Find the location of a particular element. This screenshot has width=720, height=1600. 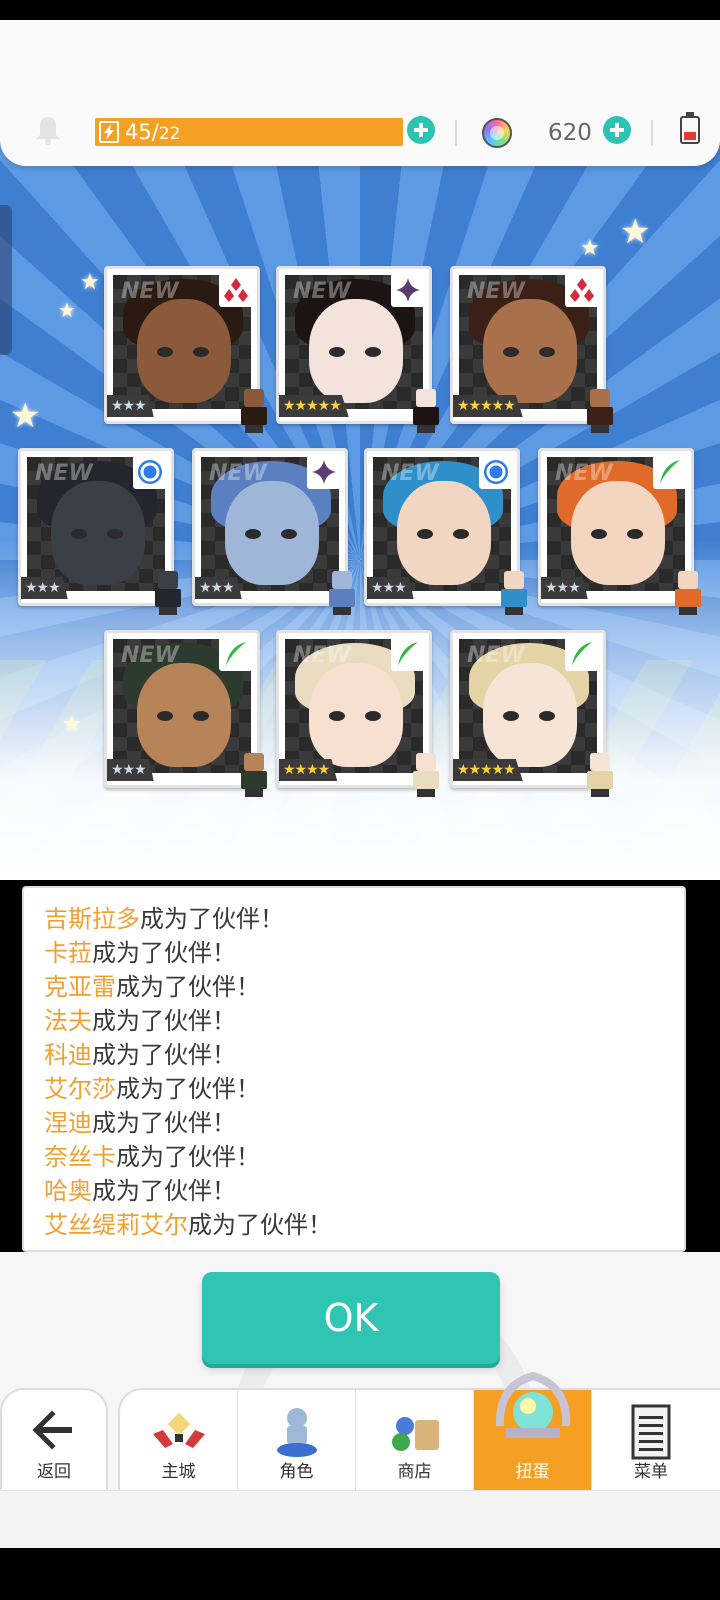

plus-icon is located at coordinates (617, 130).